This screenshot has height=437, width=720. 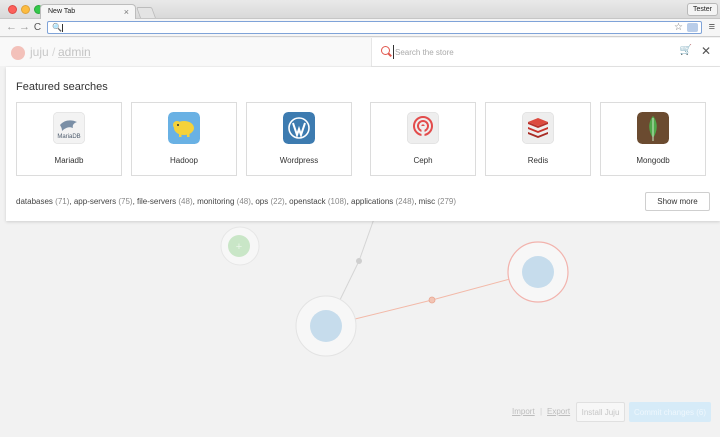 I want to click on featured-card-wordpress: Wordpress, so click(x=299, y=139).